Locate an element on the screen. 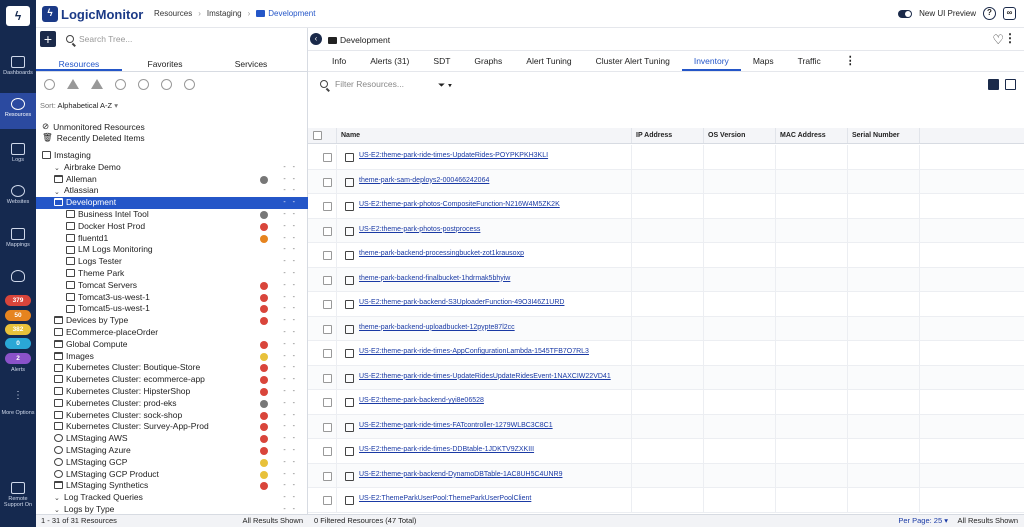  nav-resources: Resources is located at coordinates (18, 111).